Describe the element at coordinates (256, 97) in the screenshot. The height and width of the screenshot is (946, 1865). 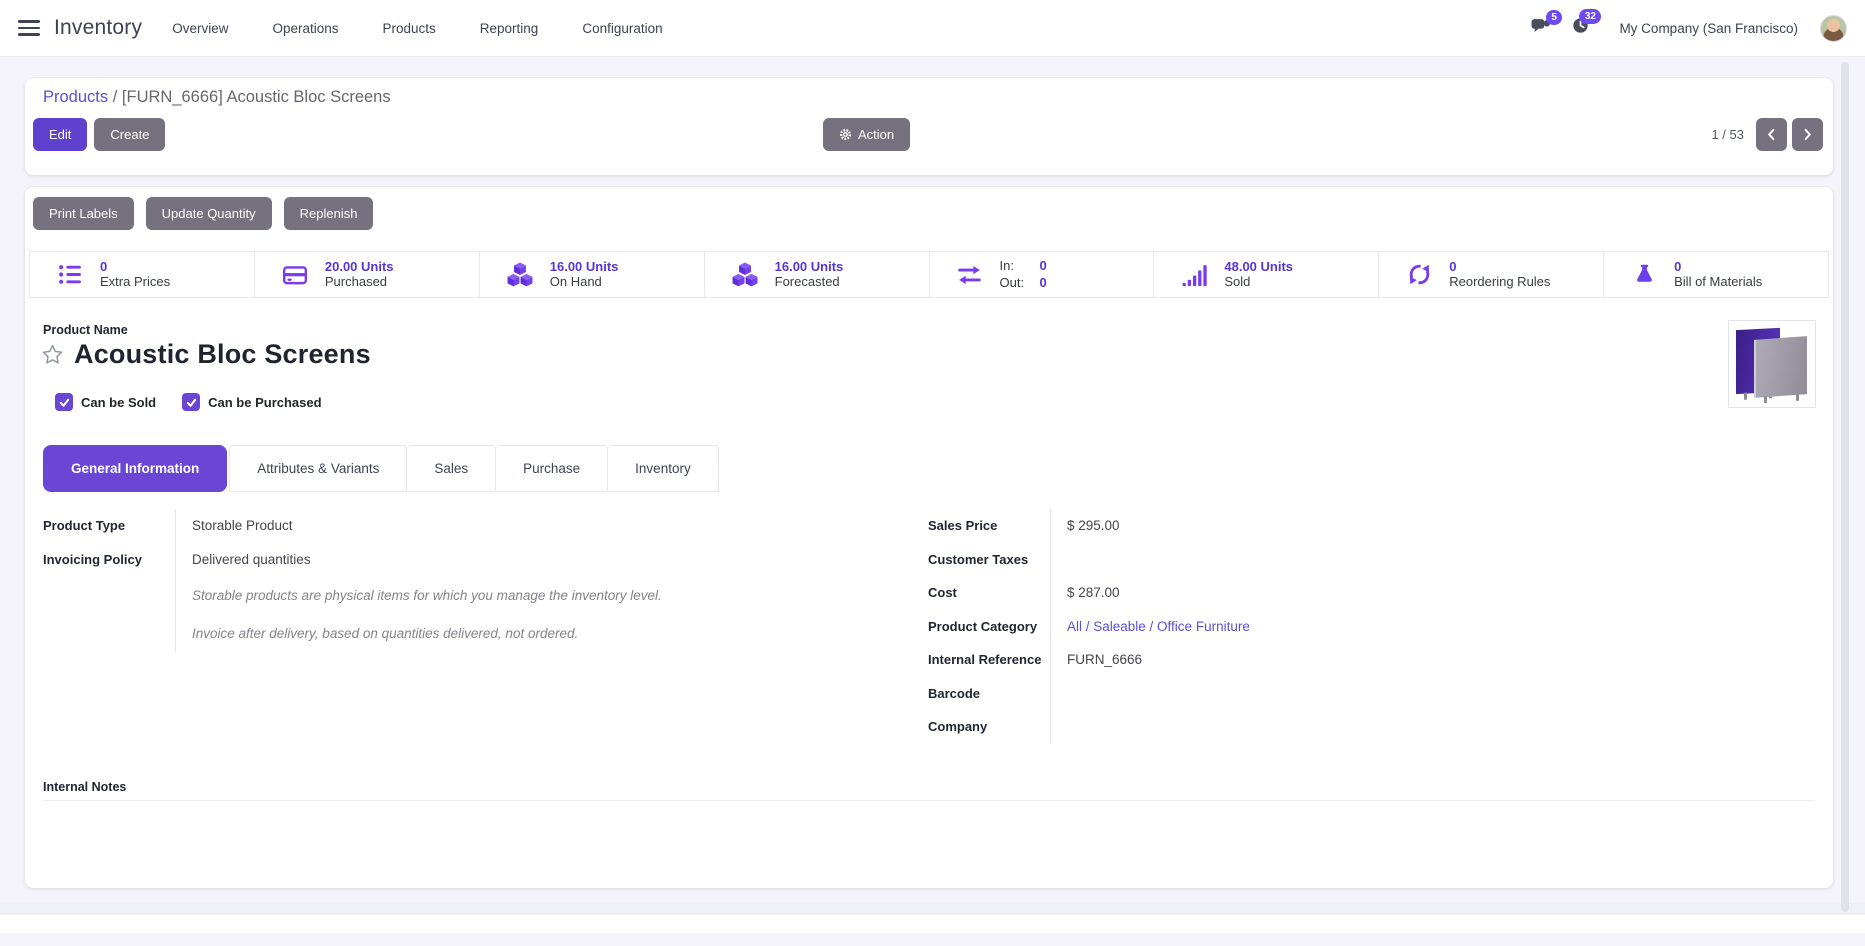
I see `breadcrumb-current: [FURN_6666] Acoustic Bloc Screens` at that location.